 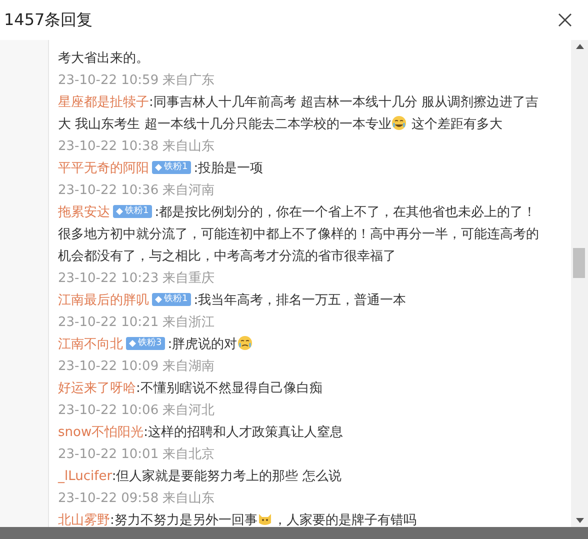 I want to click on reply-text: 江南不向北 铁粉3 :胖虎说的对, so click(x=303, y=345).